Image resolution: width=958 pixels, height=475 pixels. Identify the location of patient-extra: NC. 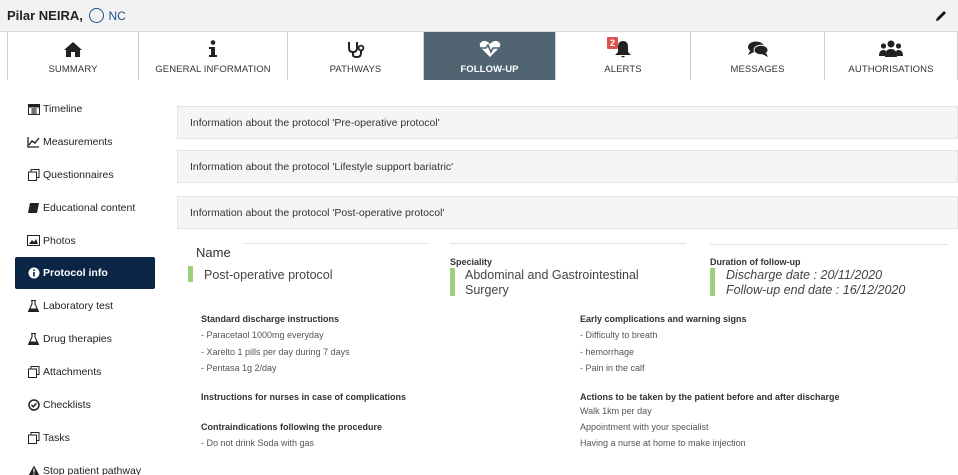
(117, 15).